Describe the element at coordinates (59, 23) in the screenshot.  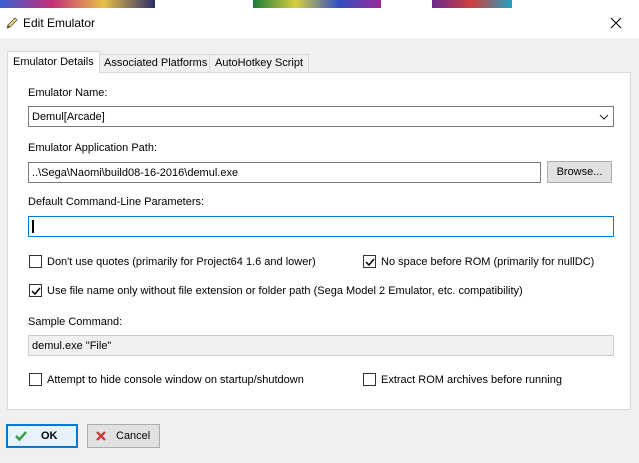
I see `window-title: Edit Emulator` at that location.